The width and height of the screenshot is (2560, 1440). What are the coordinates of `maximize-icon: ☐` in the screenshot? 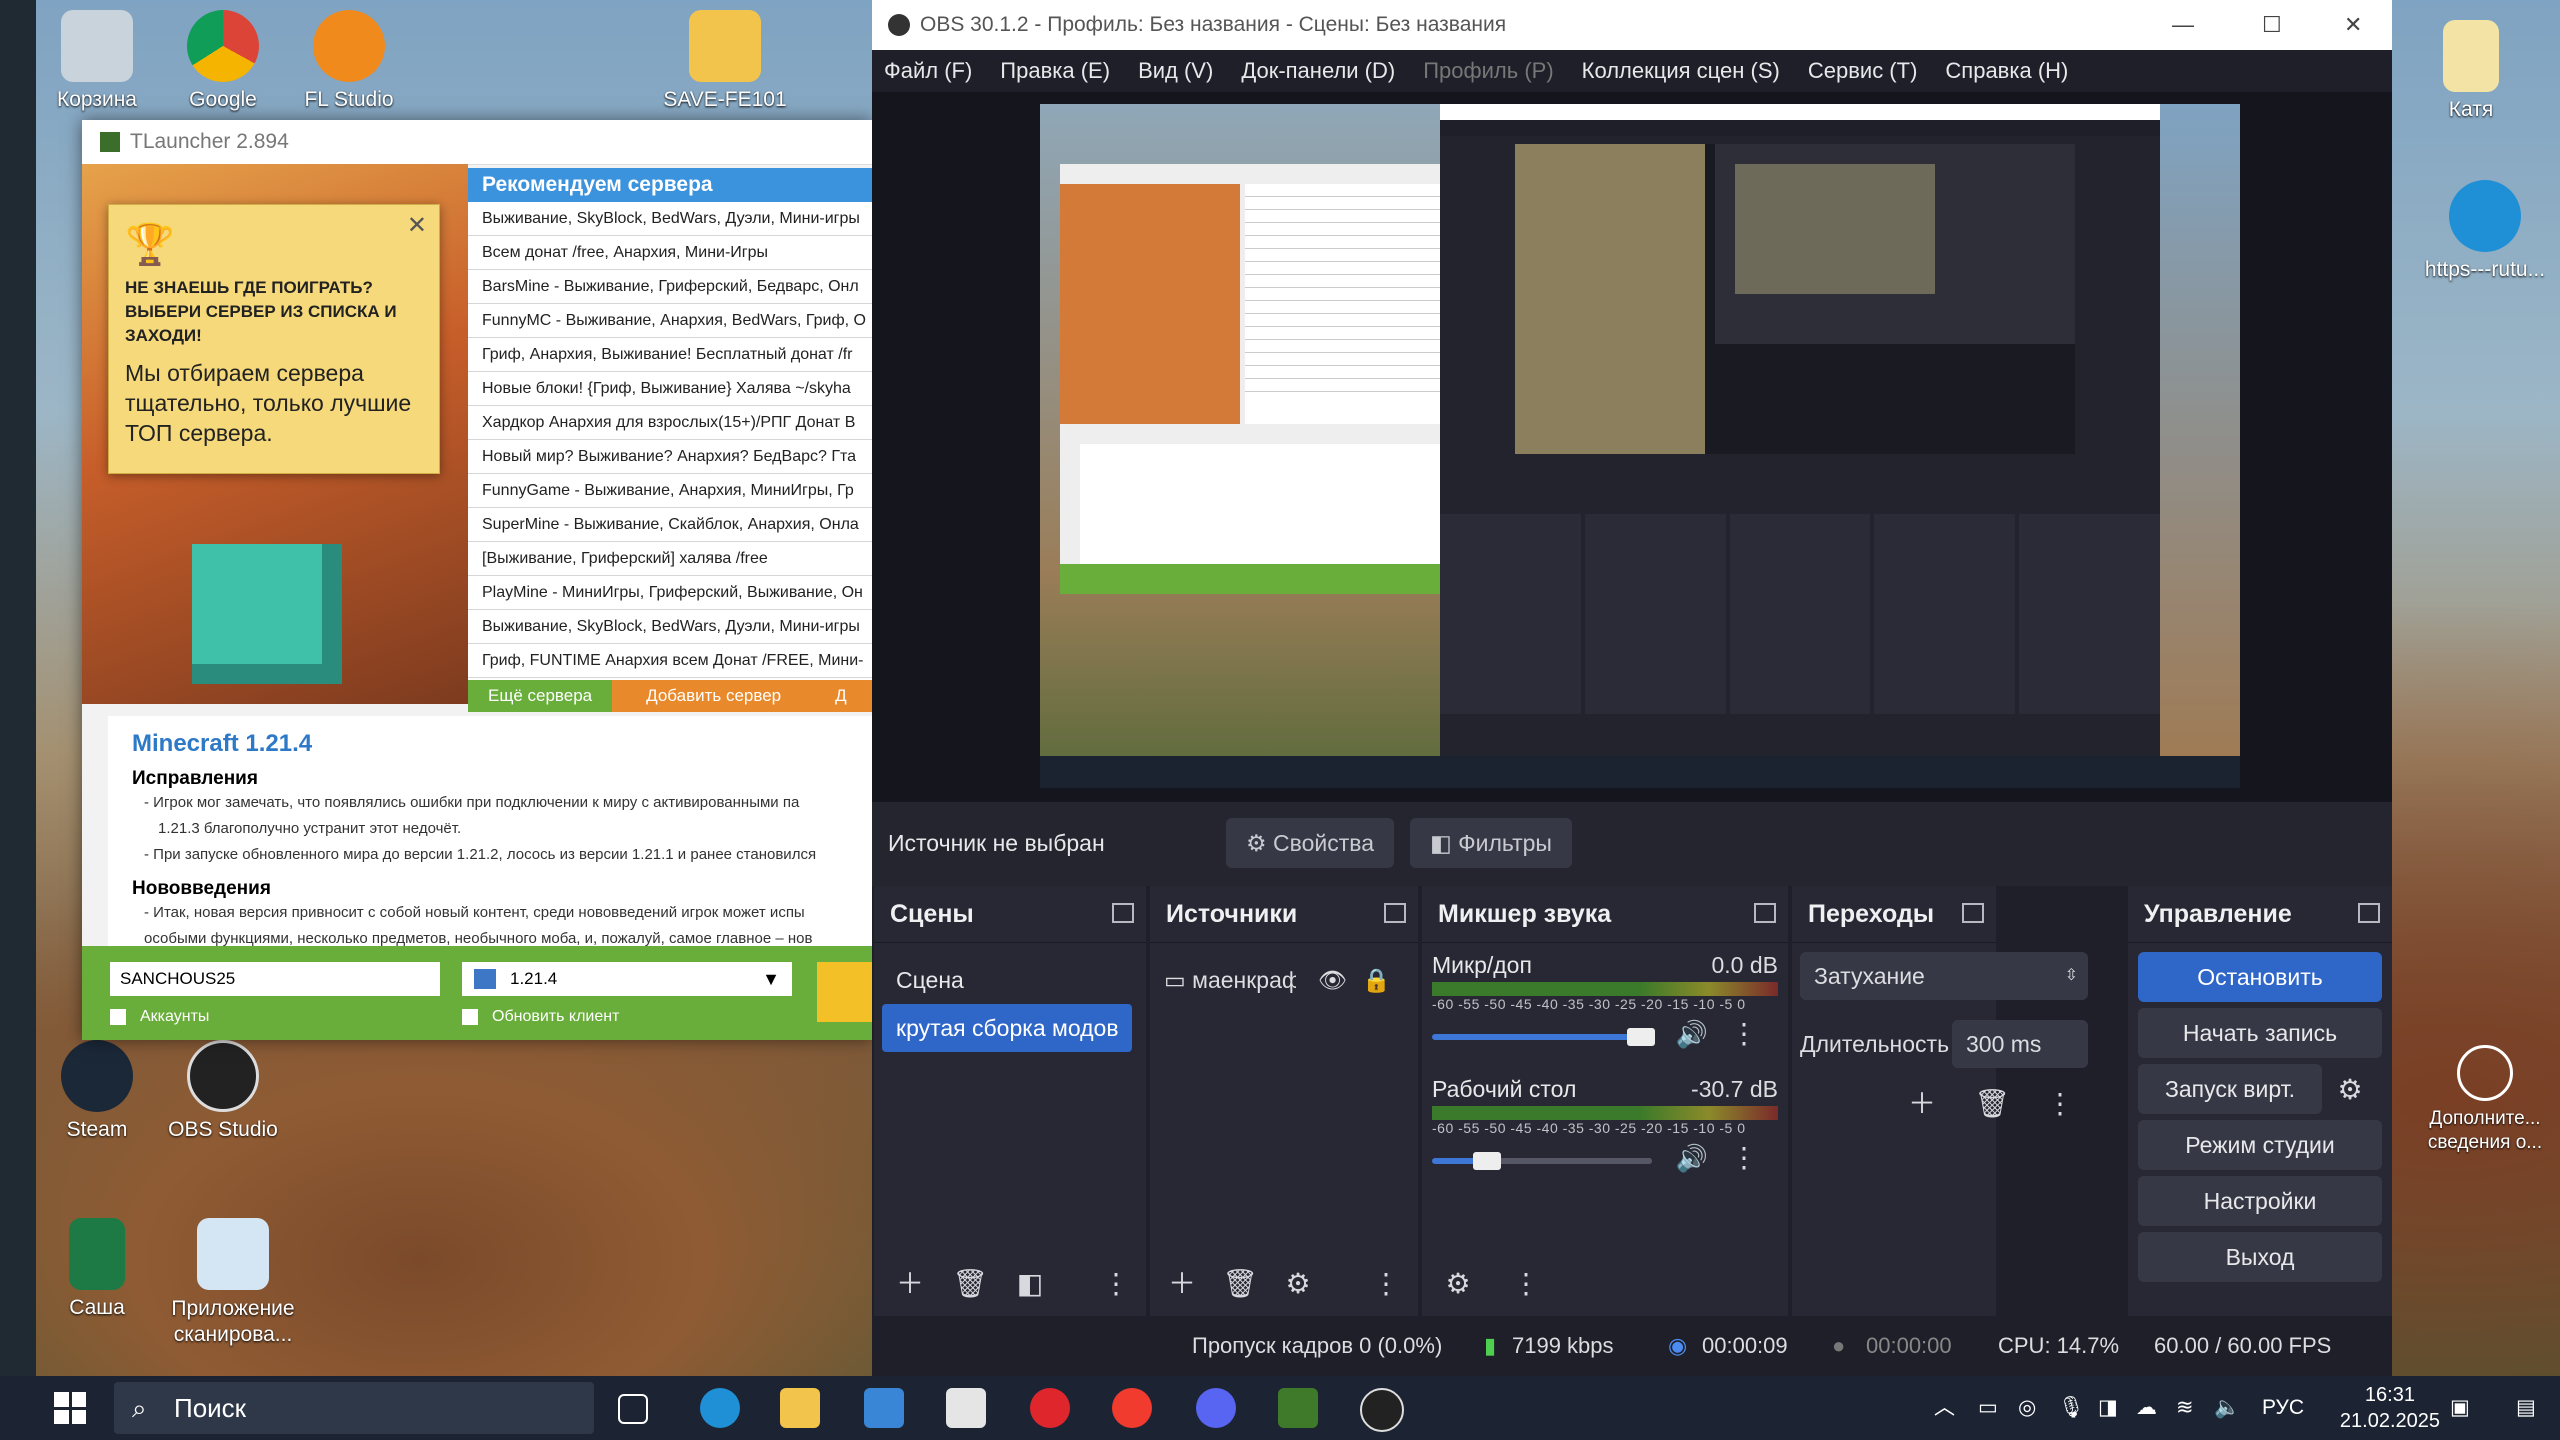 It's located at (2272, 25).